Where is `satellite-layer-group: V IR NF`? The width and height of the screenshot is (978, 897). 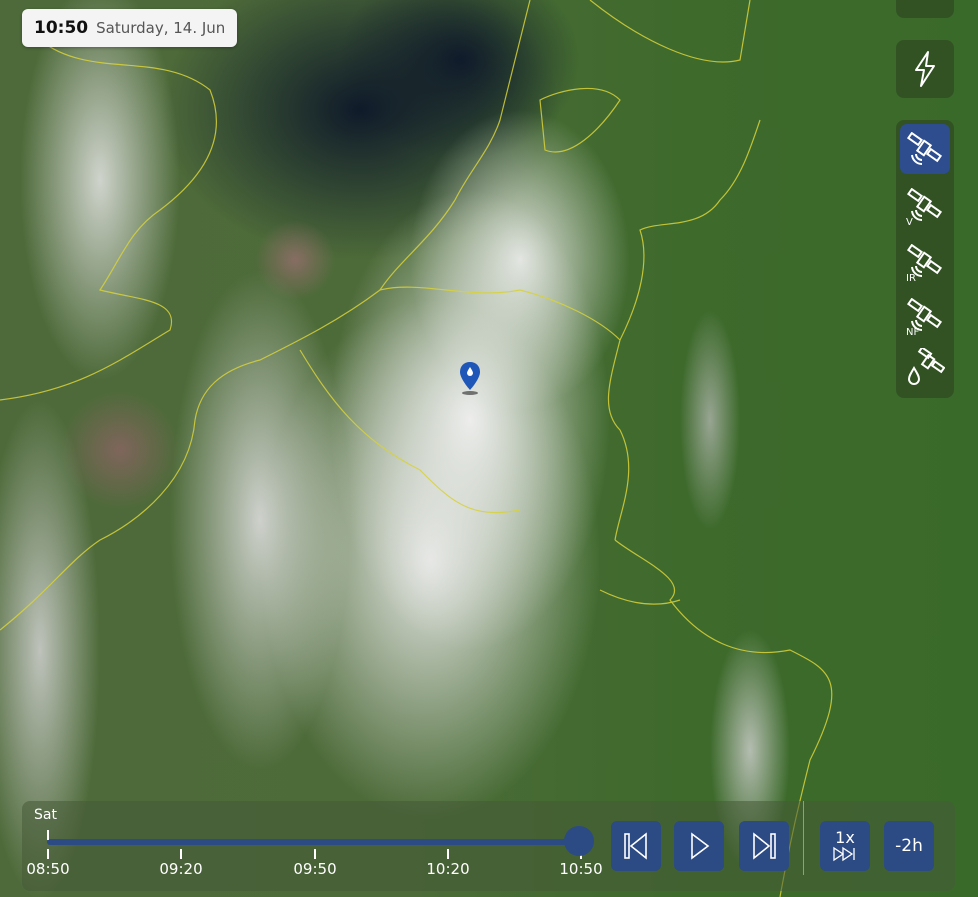 satellite-layer-group: V IR NF is located at coordinates (925, 259).